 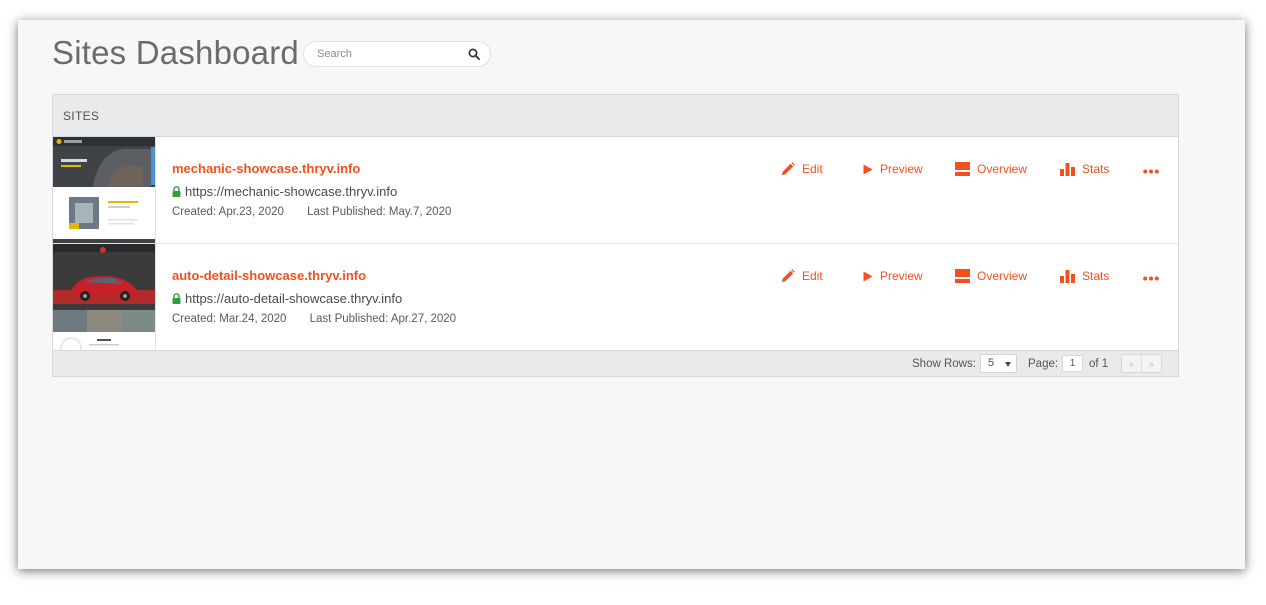 I want to click on page-title: Sites Dashboard, so click(x=175, y=52).